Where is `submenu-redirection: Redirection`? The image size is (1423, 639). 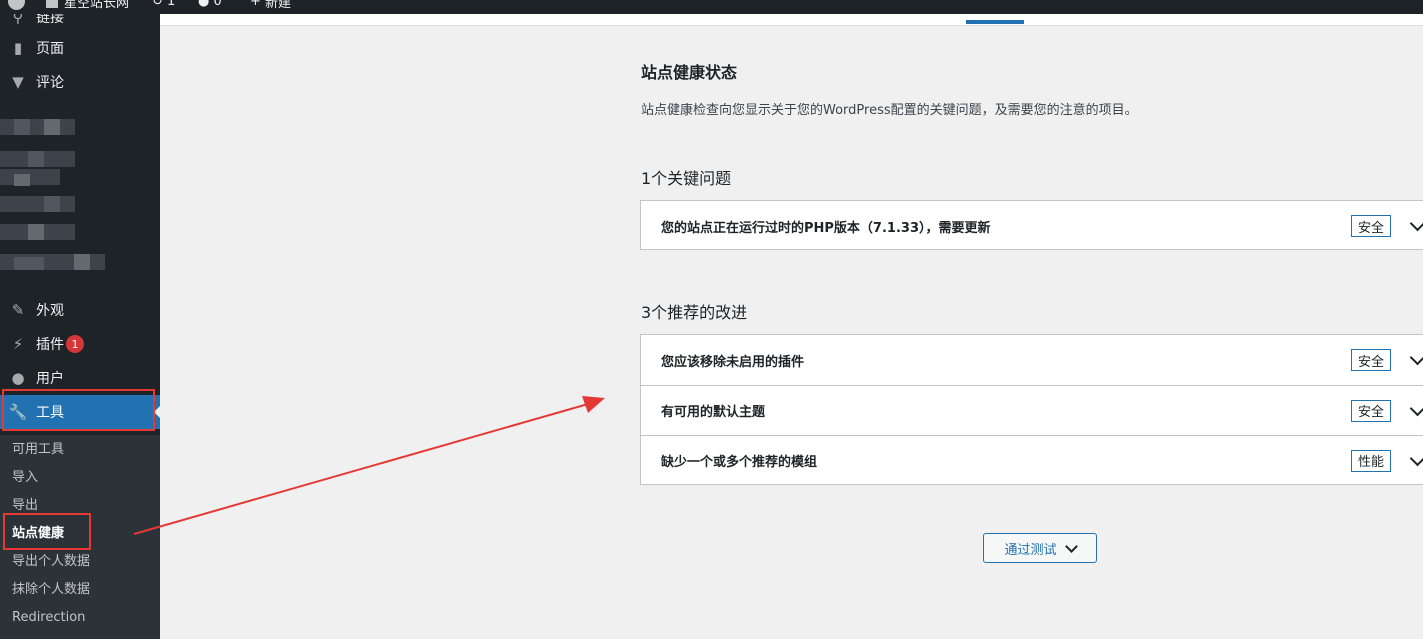
submenu-redirection: Redirection is located at coordinates (48, 618).